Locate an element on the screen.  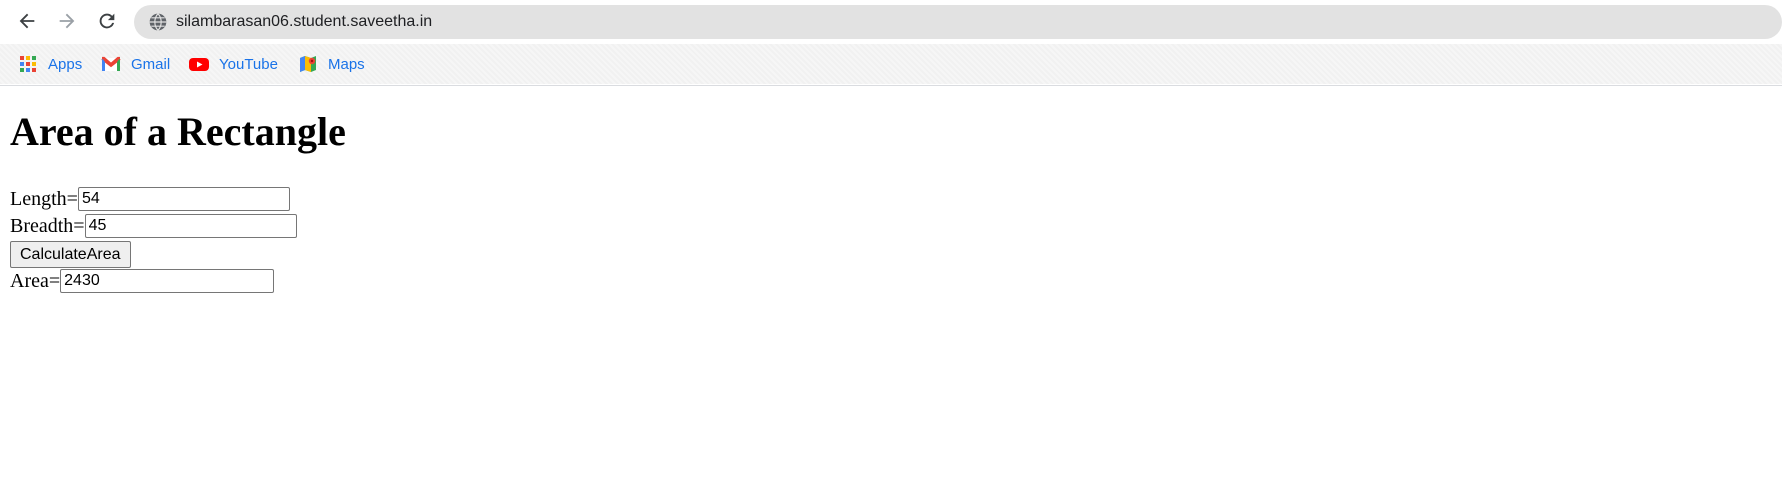
apps-grid-icon is located at coordinates (28, 64).